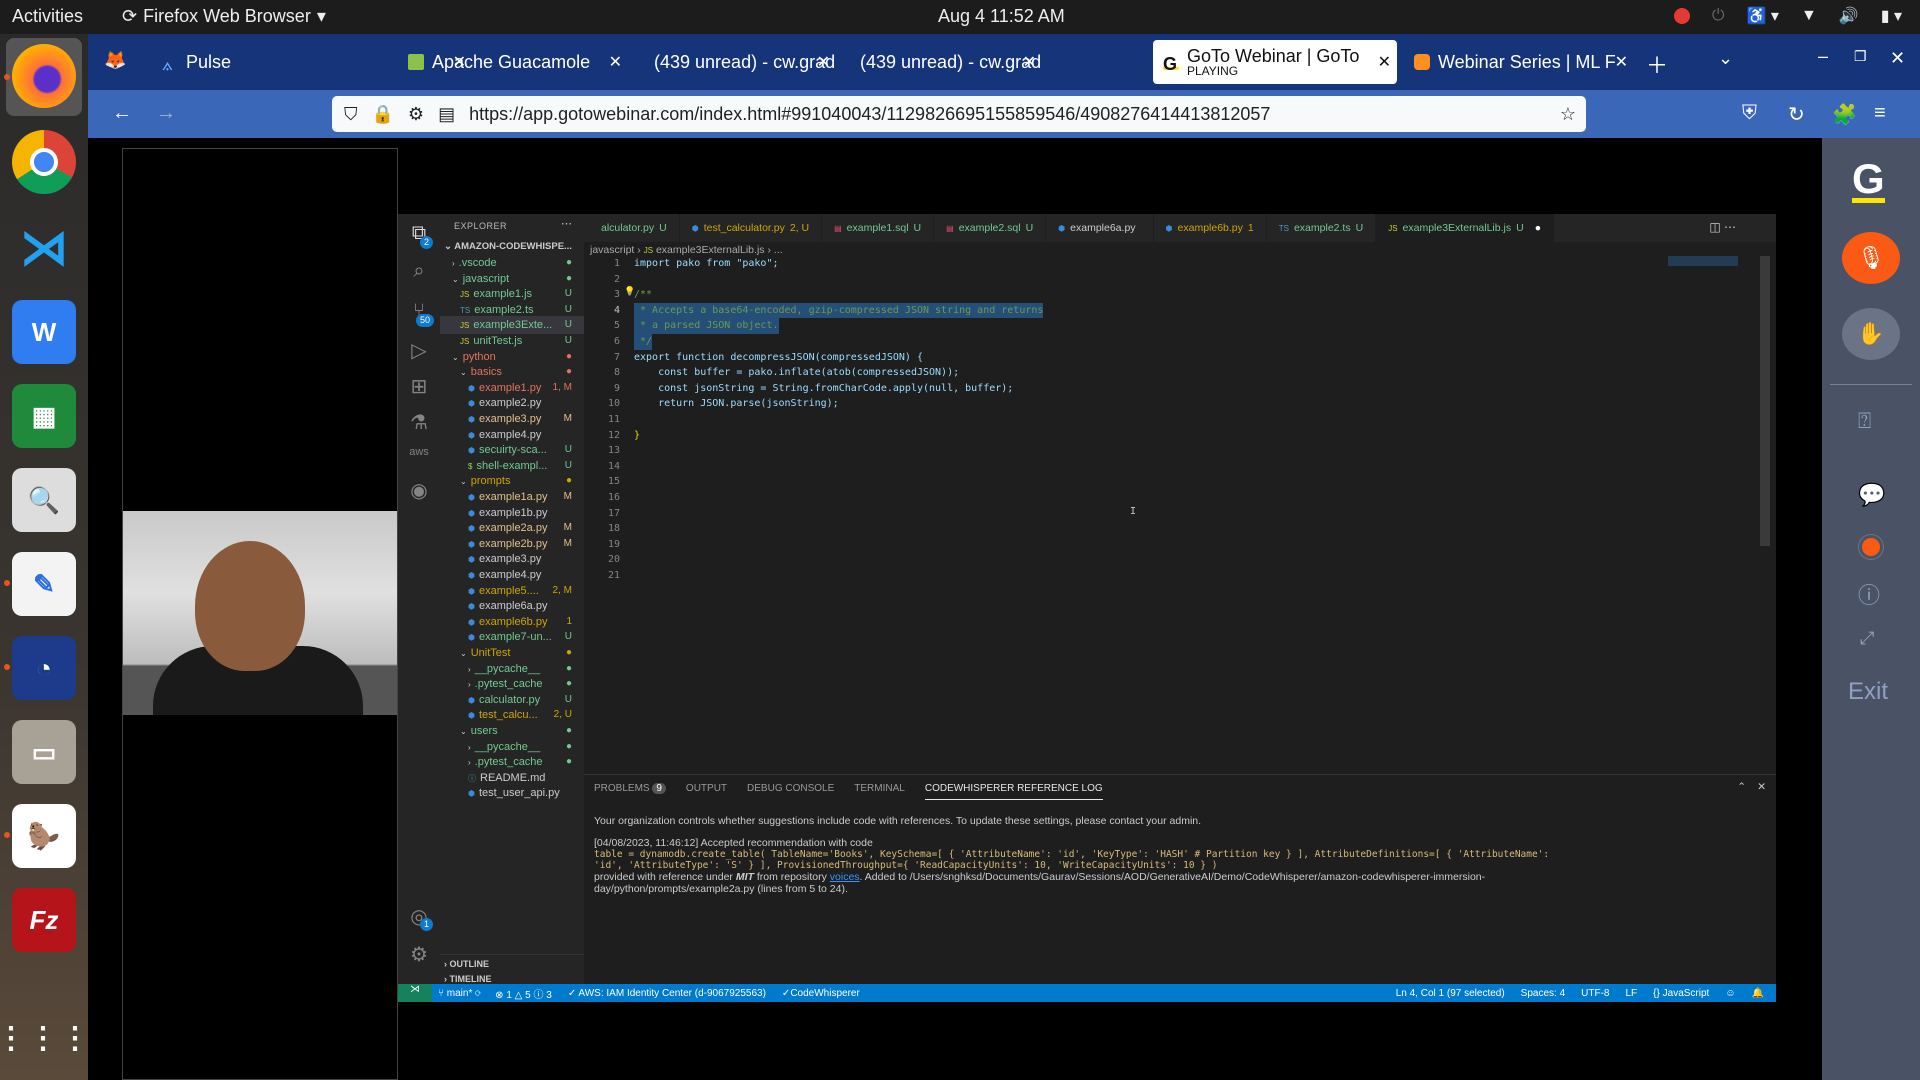 The height and width of the screenshot is (1080, 1920). I want to click on repository-link: voices, so click(845, 877).